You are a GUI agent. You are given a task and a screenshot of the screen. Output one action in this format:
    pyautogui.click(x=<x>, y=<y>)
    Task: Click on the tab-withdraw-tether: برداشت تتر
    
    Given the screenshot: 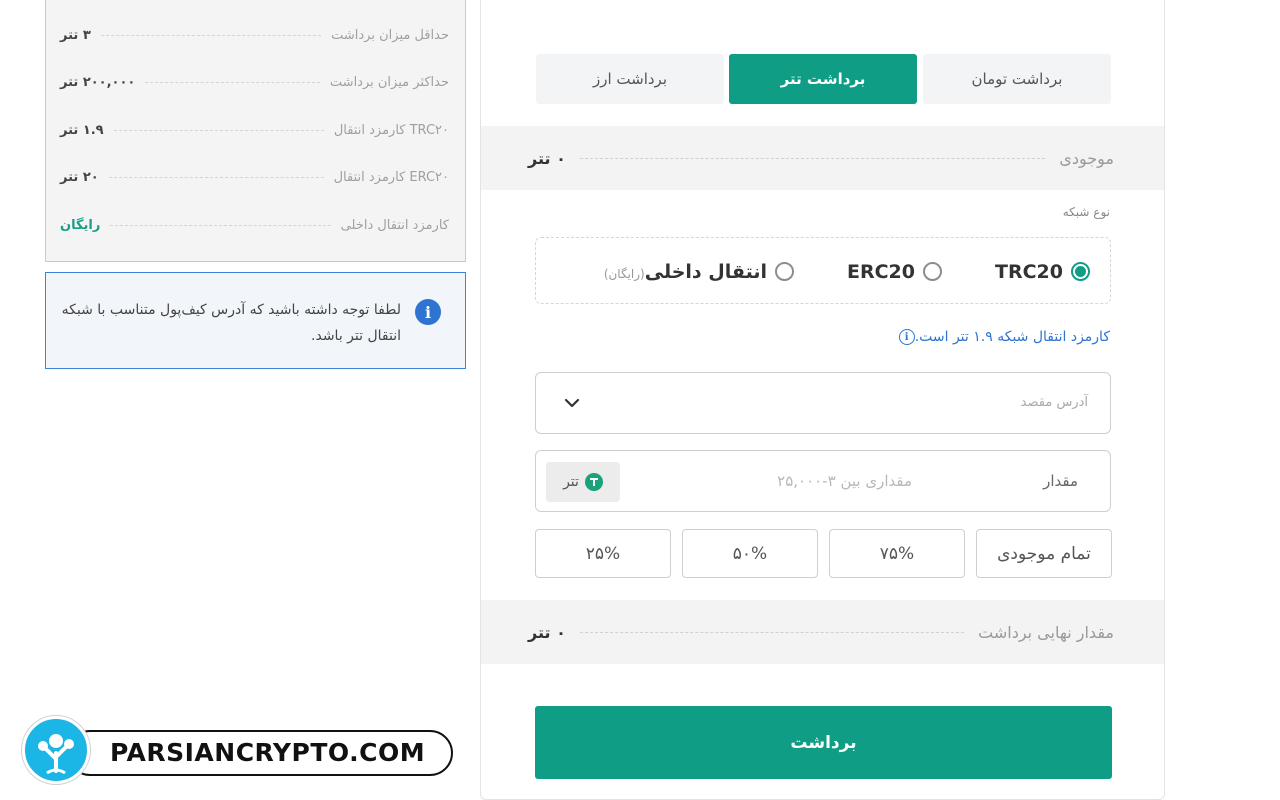 What is the action you would take?
    pyautogui.click(x=823, y=79)
    